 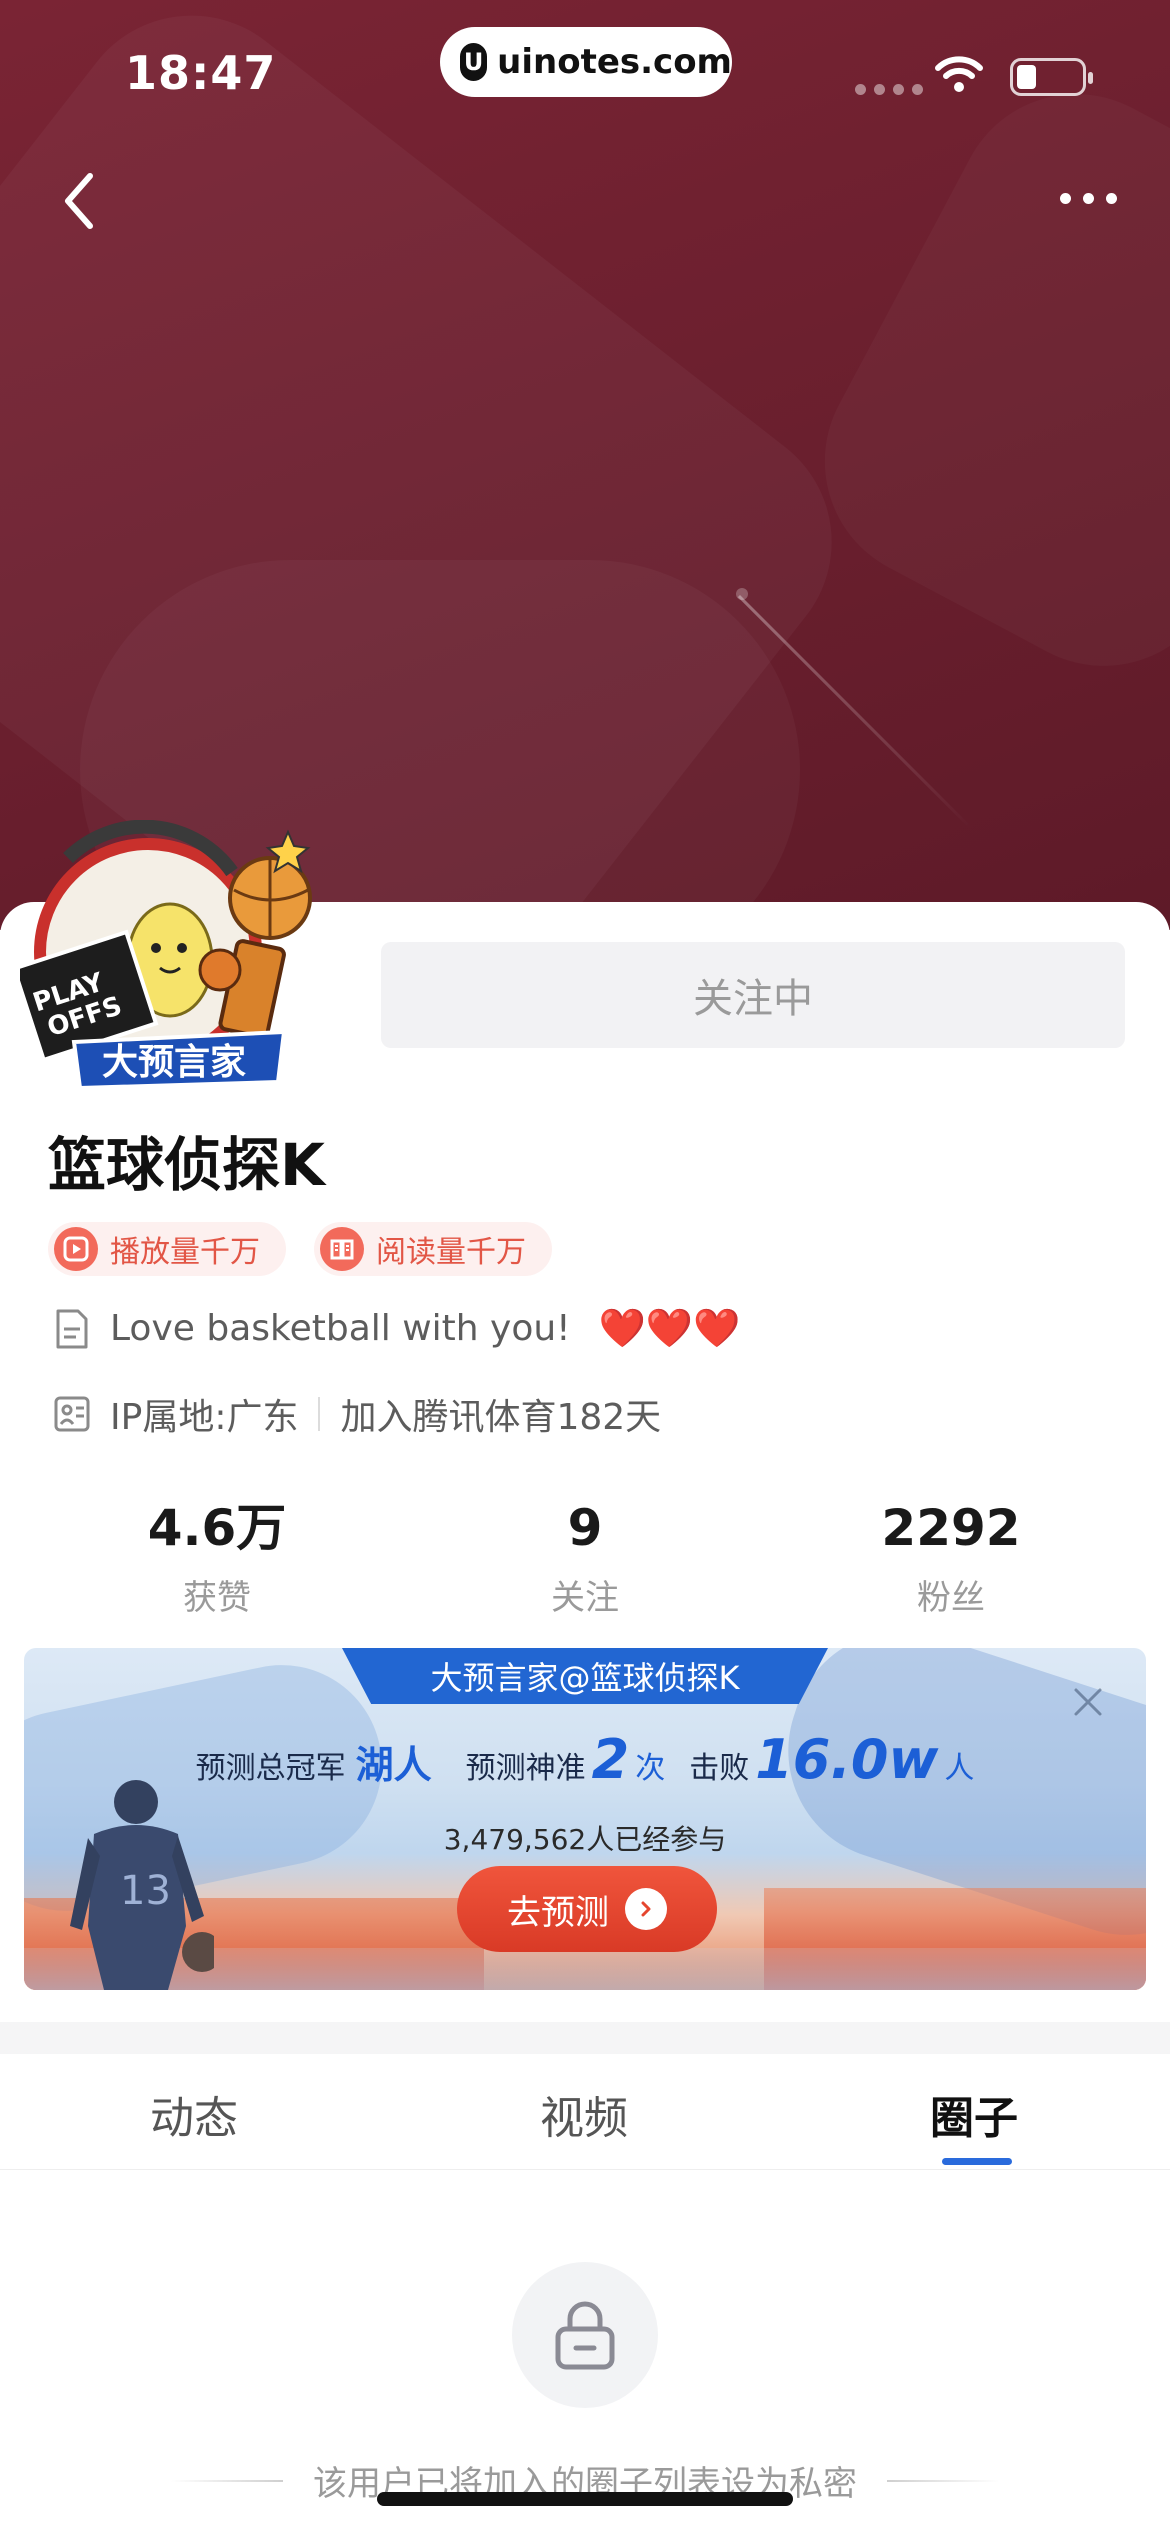 I want to click on prediction-summary: 预测总冠军 湖人 预测神准 2 次 击败 16.0w 人, so click(x=585, y=1759).